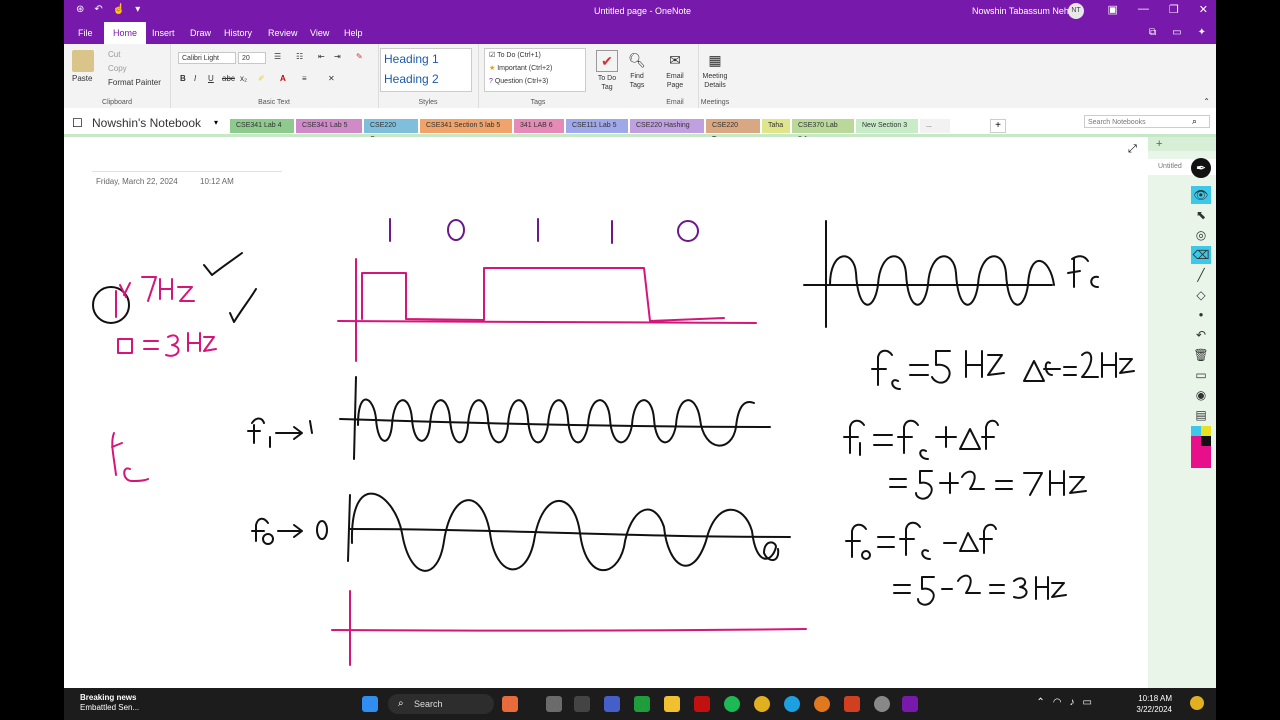 Image resolution: width=1280 pixels, height=720 pixels. Describe the element at coordinates (998, 126) in the screenshot. I see `add-section-icon: +` at that location.